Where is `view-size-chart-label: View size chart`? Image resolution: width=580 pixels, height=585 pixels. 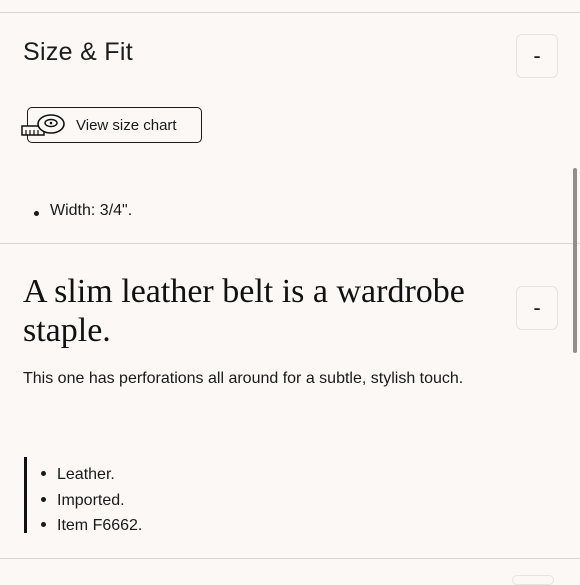 view-size-chart-label: View size chart is located at coordinates (126, 125).